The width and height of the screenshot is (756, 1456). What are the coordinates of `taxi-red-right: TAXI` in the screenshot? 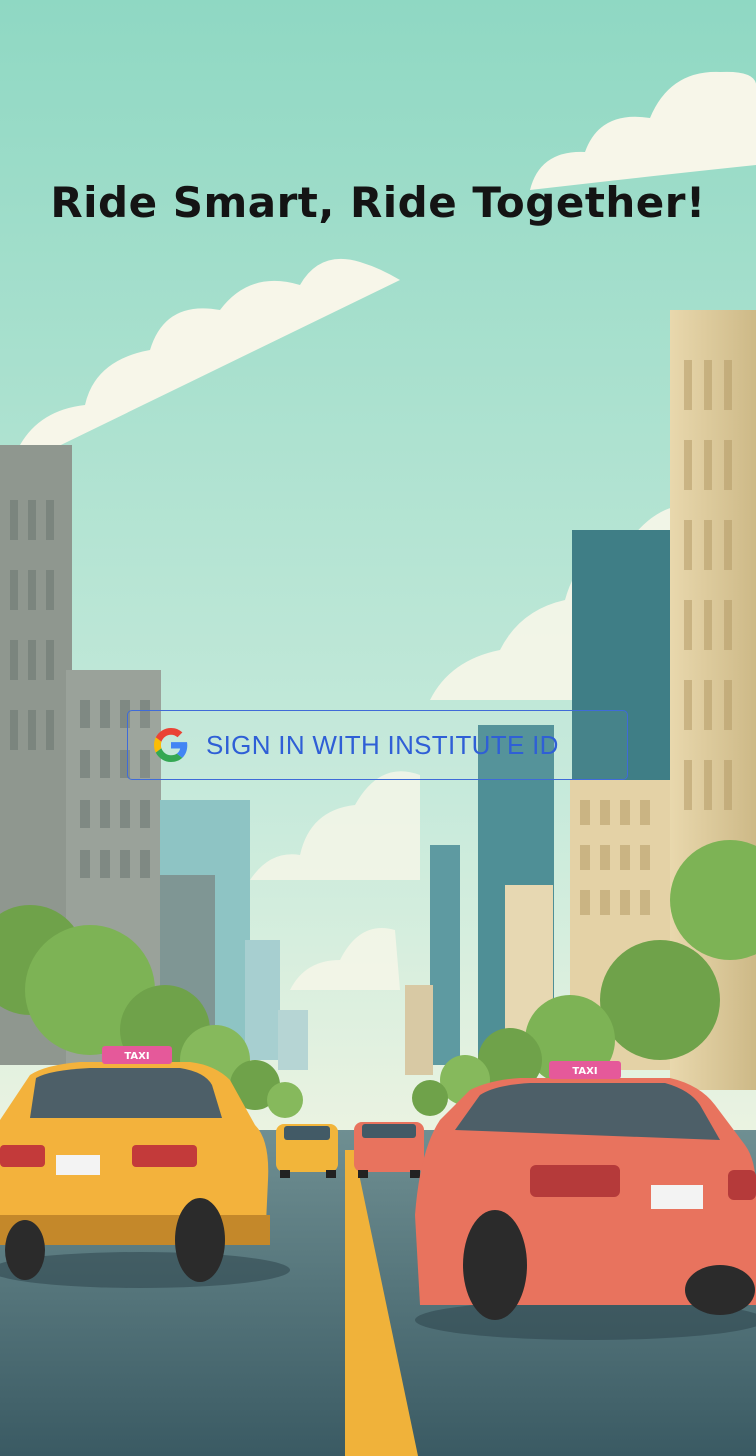 It's located at (585, 1200).